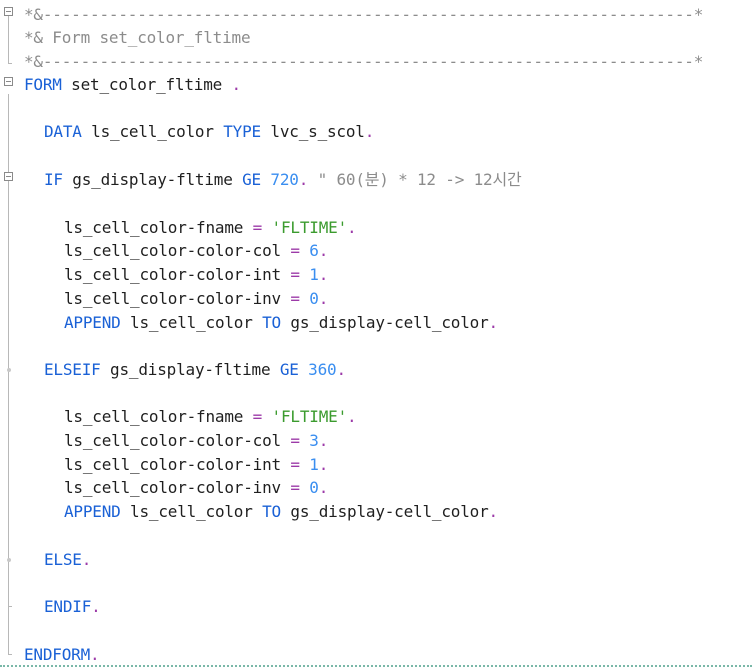 The height and width of the screenshot is (670, 752). Describe the element at coordinates (376, 560) in the screenshot. I see `code-line-else: ELSE.` at that location.